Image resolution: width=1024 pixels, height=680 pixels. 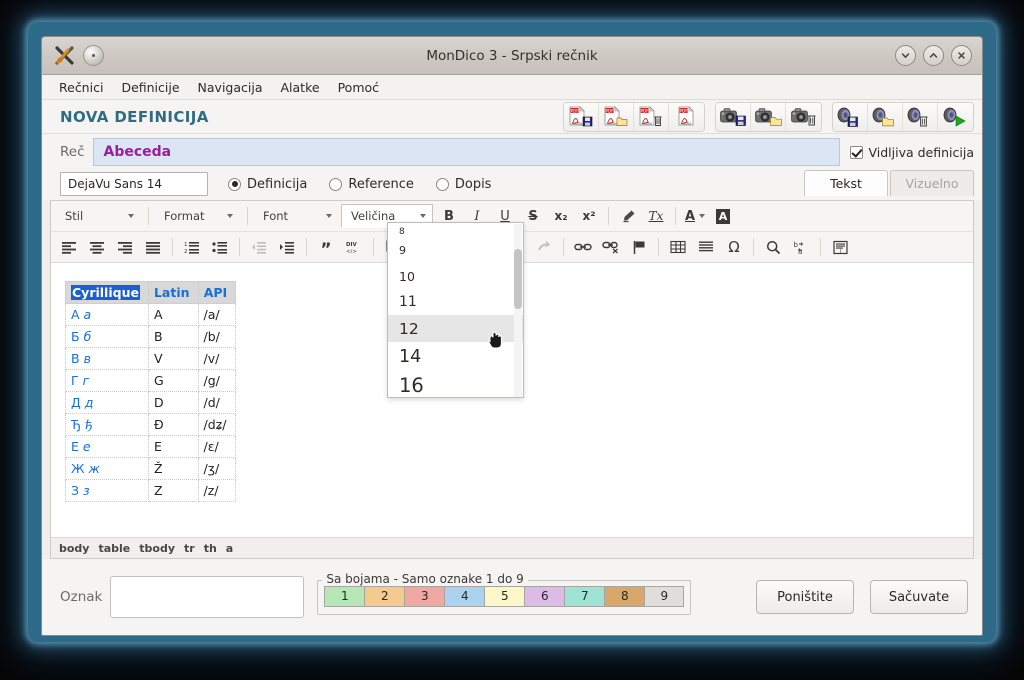 What do you see at coordinates (624, 596) in the screenshot?
I see `color-tag-8: 8` at bounding box center [624, 596].